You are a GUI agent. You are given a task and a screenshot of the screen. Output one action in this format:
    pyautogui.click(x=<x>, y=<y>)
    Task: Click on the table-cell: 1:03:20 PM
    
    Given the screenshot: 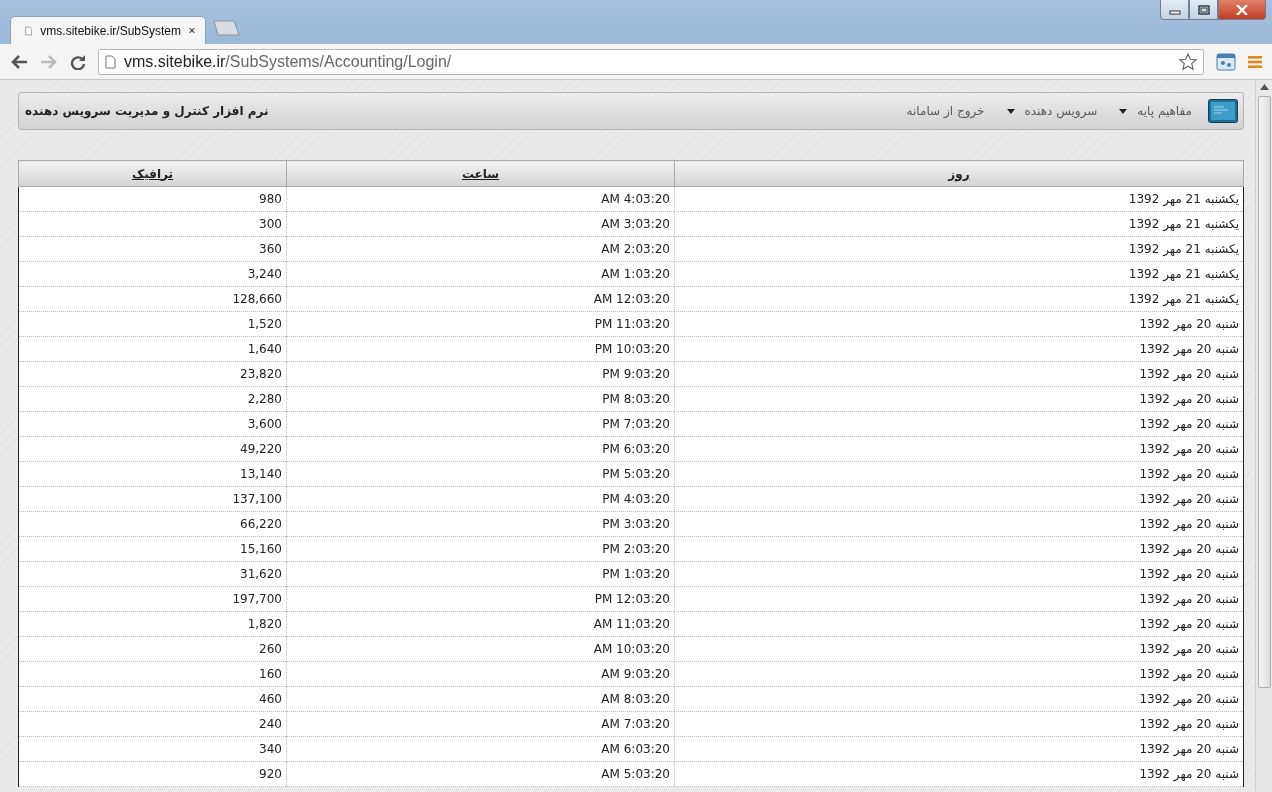 What is the action you would take?
    pyautogui.click(x=480, y=574)
    